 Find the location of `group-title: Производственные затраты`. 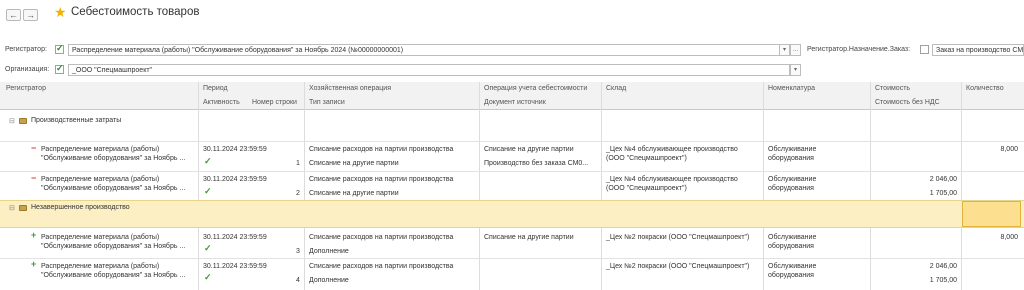

group-title: Производственные затраты is located at coordinates (76, 120).